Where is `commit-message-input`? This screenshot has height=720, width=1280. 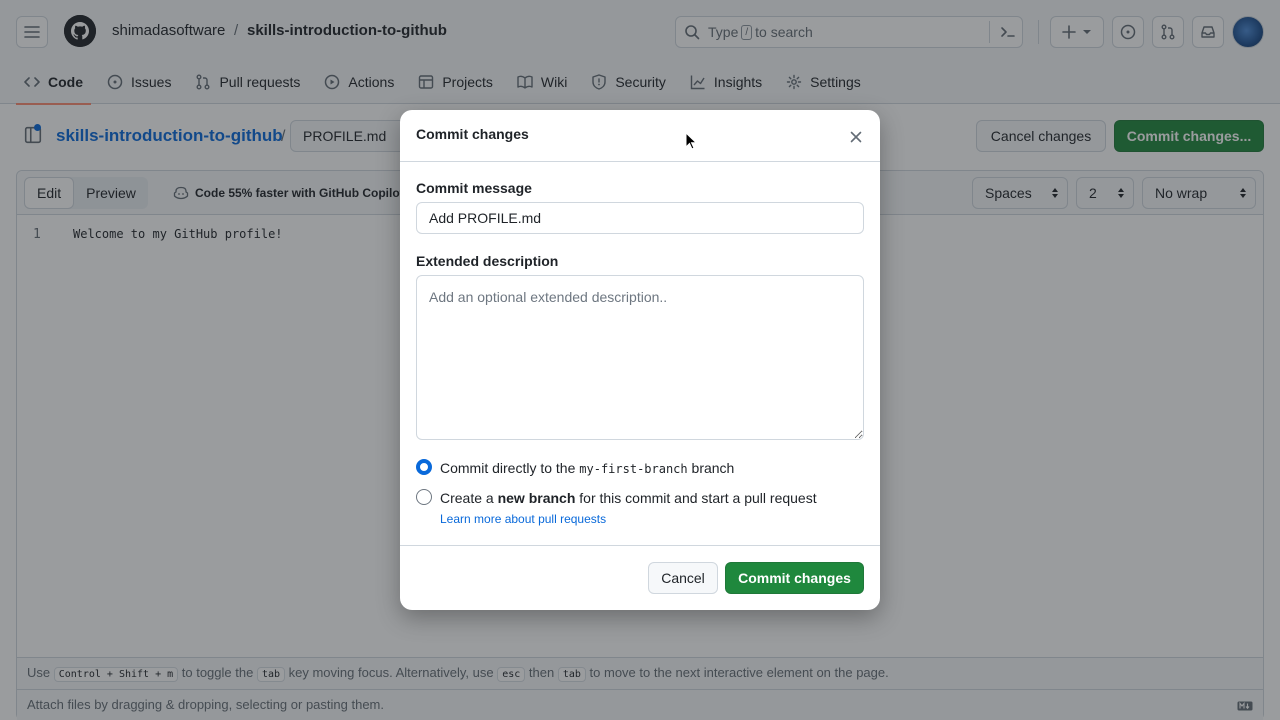
commit-message-input is located at coordinates (640, 218).